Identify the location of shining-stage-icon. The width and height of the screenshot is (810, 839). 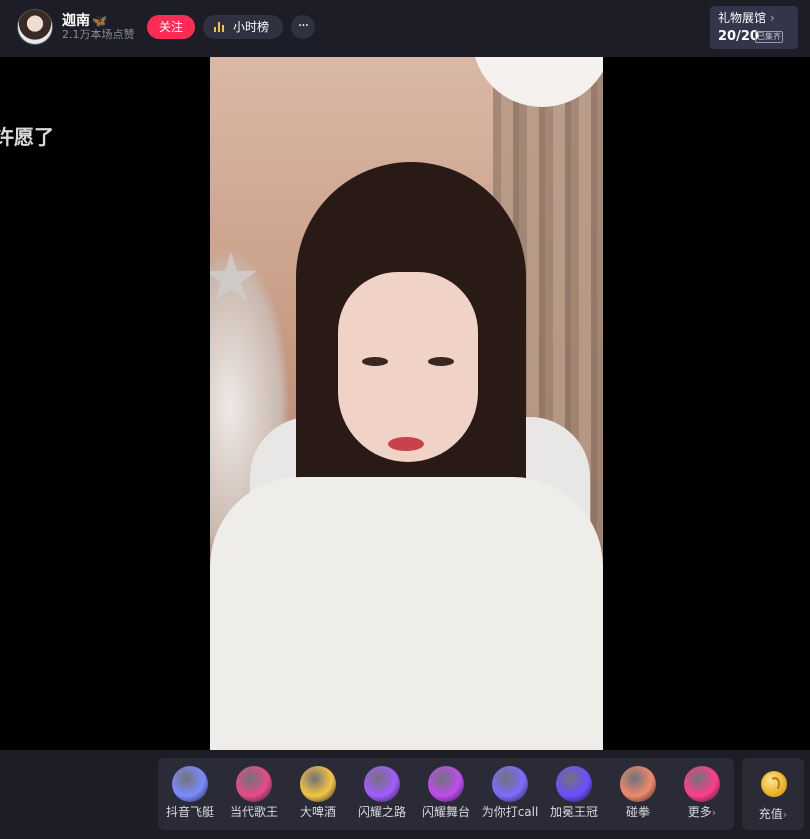
(446, 784).